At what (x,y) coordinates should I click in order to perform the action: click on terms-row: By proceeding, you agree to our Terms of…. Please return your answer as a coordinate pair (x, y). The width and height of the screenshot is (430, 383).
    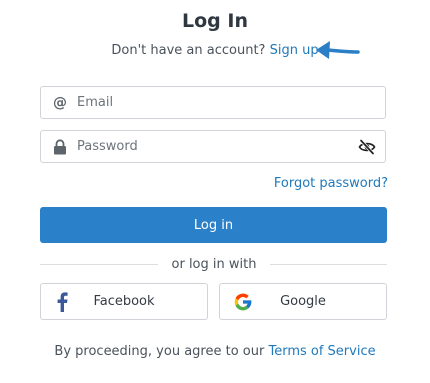
    Looking at the image, I should click on (215, 351).